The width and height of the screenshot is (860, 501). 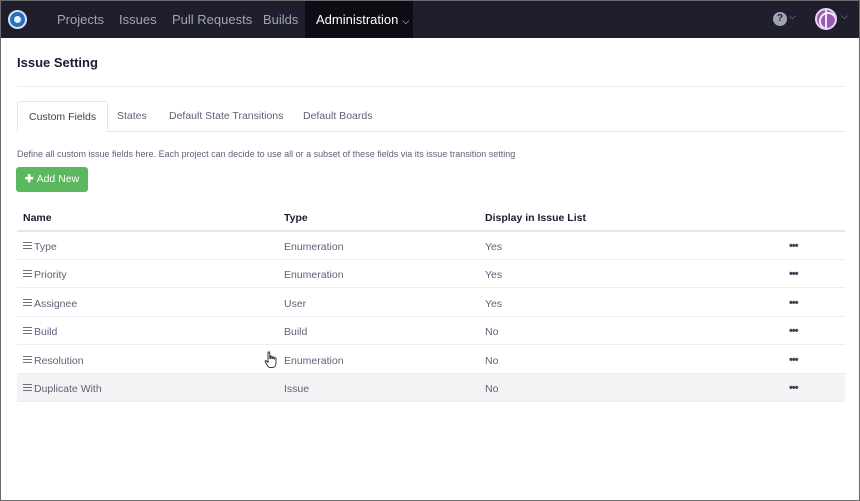 What do you see at coordinates (68, 389) in the screenshot?
I see `field-name: Duplicate With` at bounding box center [68, 389].